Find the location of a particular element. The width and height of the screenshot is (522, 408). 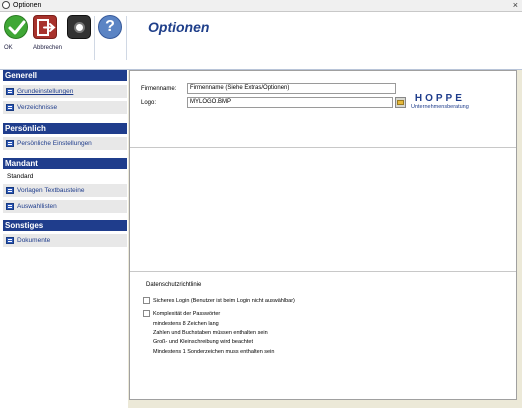

camera-icon is located at coordinates (79, 27).